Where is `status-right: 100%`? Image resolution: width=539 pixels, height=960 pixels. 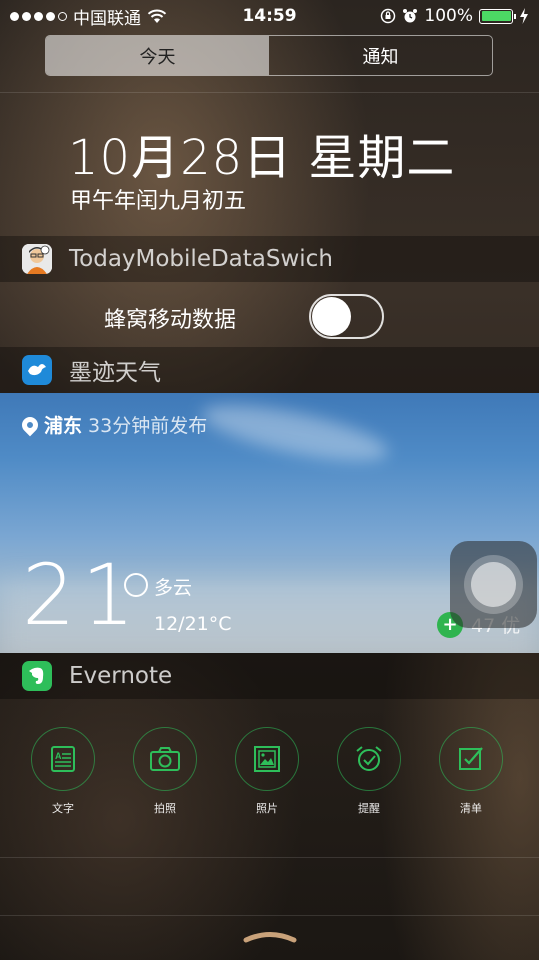 status-right: 100% is located at coordinates (454, 16).